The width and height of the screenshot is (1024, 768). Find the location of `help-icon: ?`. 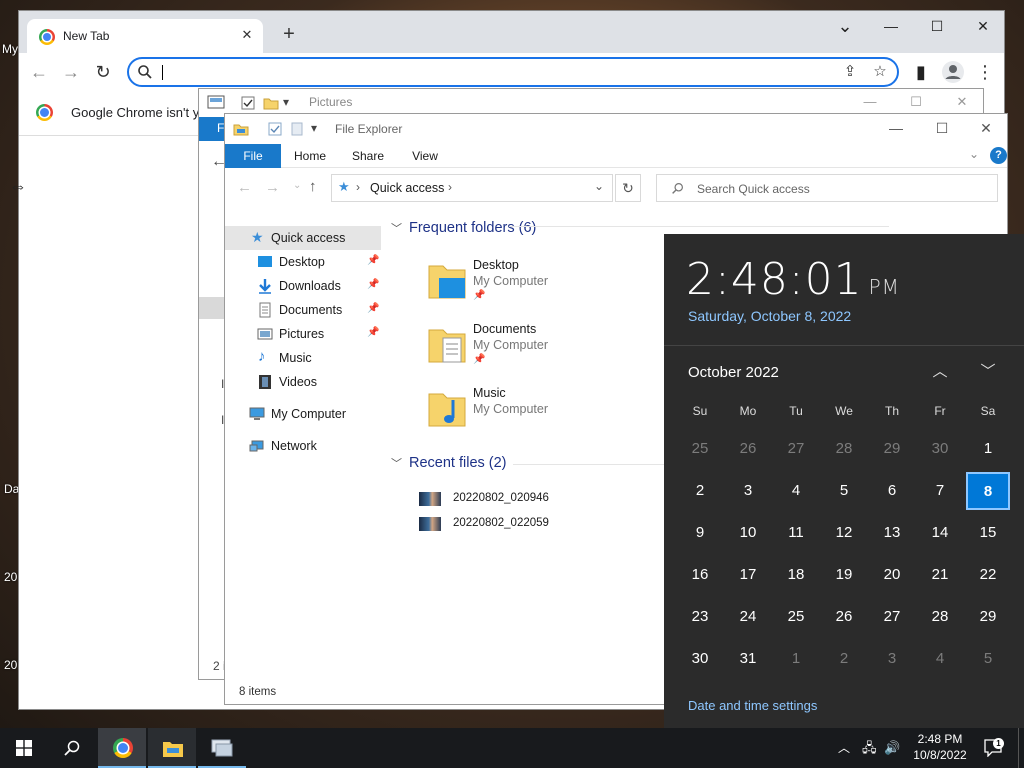

help-icon: ? is located at coordinates (998, 155).